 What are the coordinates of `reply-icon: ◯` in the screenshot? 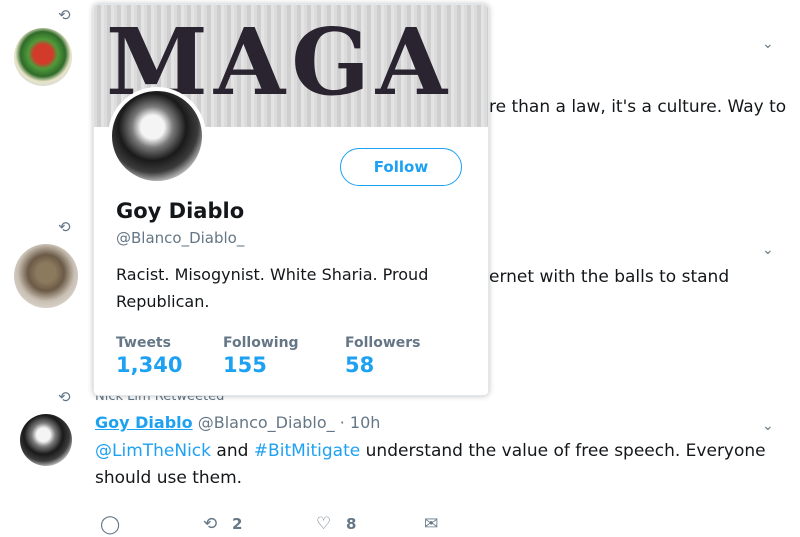 It's located at (110, 524).